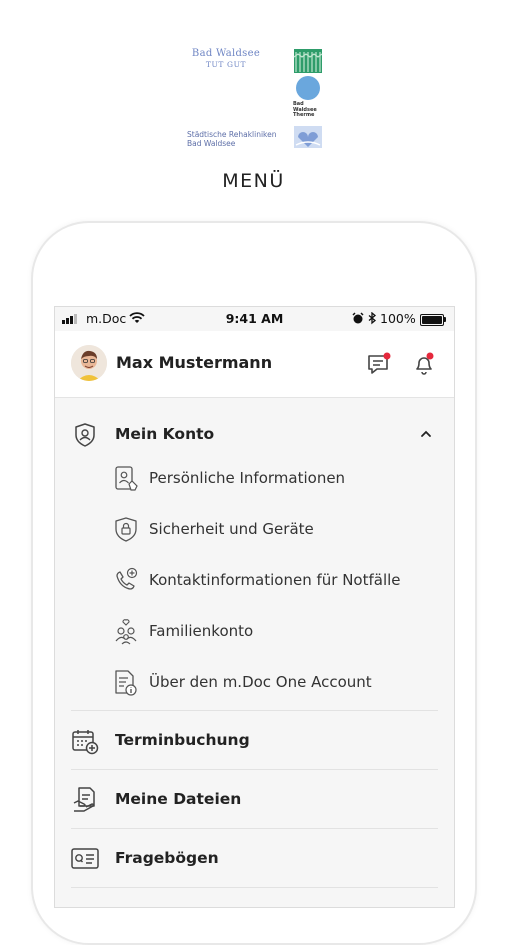 This screenshot has width=507, height=945. What do you see at coordinates (379, 364) in the screenshot?
I see `messages-icon` at bounding box center [379, 364].